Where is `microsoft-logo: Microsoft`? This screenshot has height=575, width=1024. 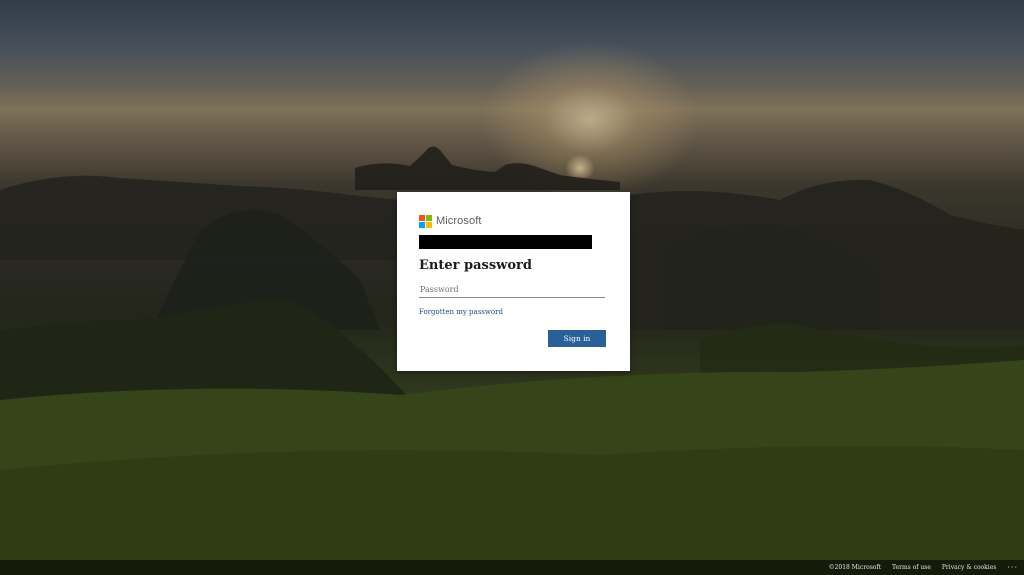
microsoft-logo: Microsoft is located at coordinates (450, 221).